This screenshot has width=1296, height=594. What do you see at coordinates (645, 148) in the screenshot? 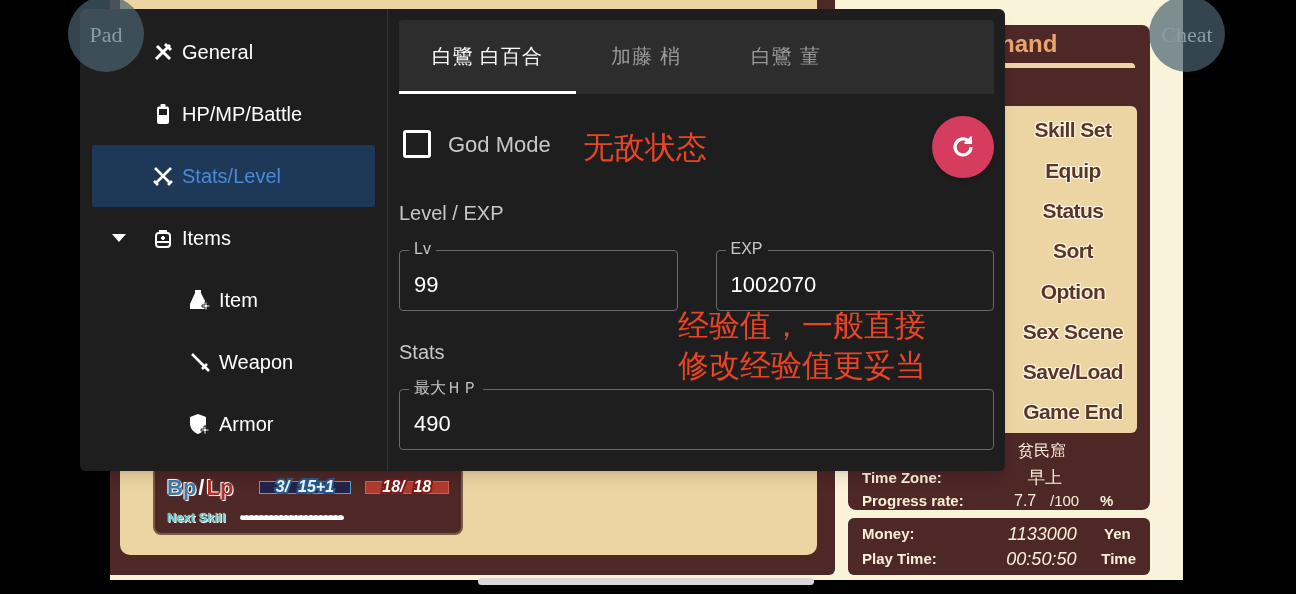
I see `annotation-text: 无敌状态` at bounding box center [645, 148].